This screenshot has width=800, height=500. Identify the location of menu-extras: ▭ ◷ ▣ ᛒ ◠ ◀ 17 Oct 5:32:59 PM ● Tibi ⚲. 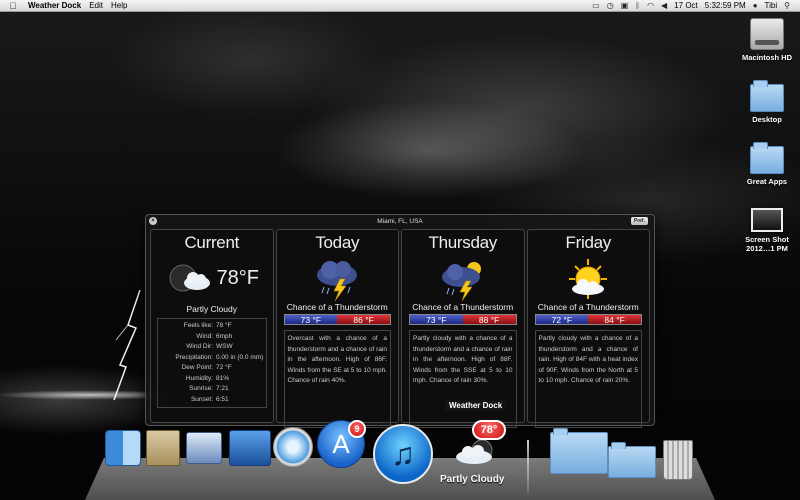
(696, 5).